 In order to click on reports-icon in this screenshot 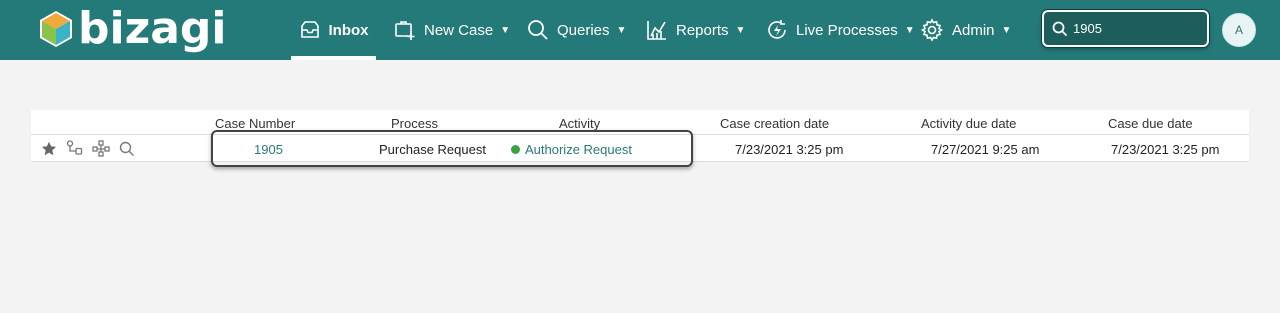, I will do `click(657, 30)`.